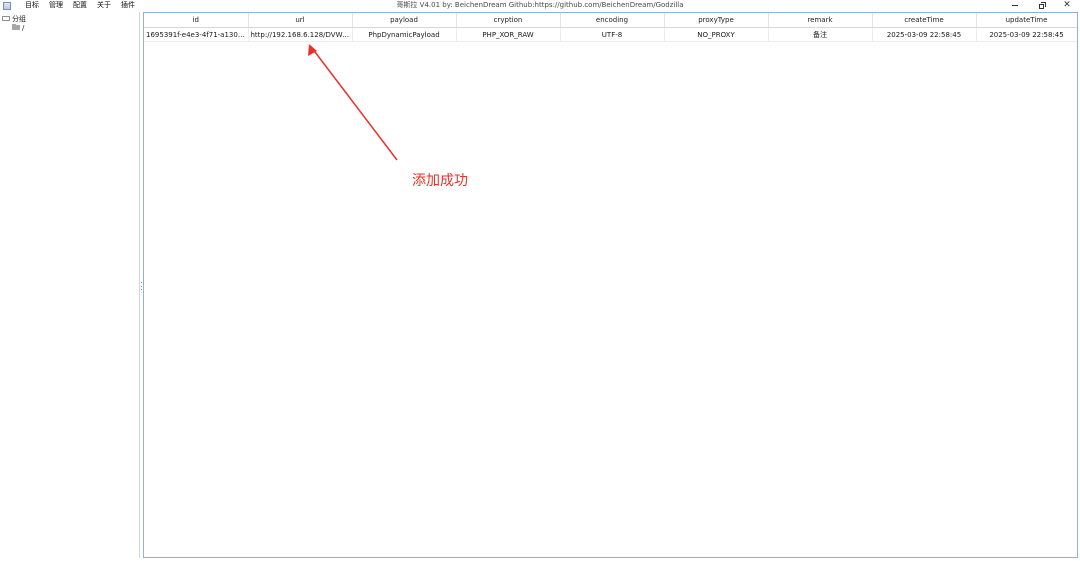  Describe the element at coordinates (23, 27) in the screenshot. I see `tree-node-label: /` at that location.